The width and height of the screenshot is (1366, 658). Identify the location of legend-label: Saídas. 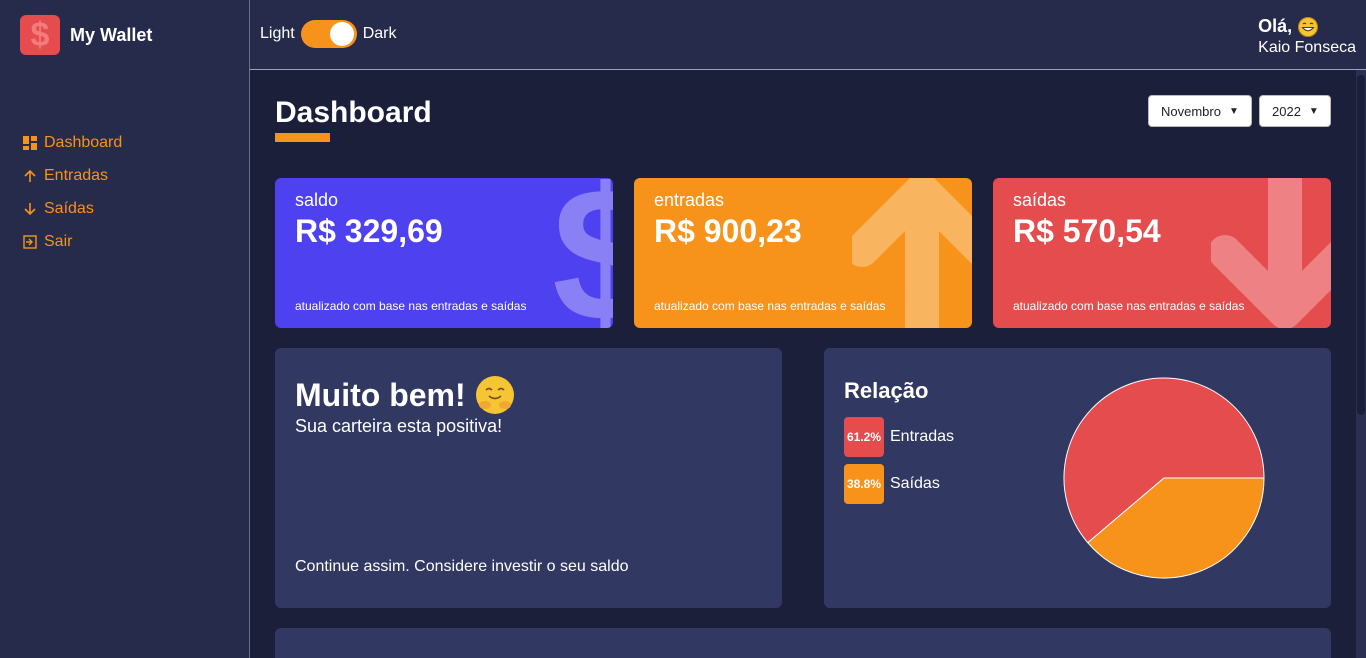
(915, 483).